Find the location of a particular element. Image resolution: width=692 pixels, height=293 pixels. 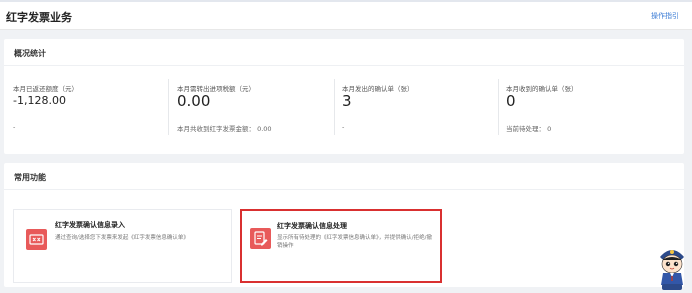

stat-value: 0.00 is located at coordinates (194, 101).